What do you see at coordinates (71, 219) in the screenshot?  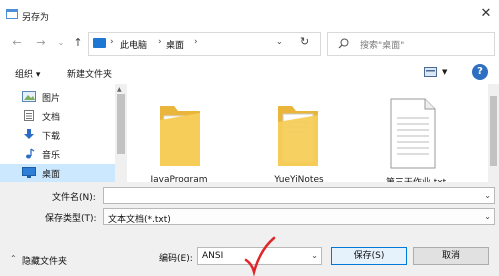 I see `filetype-label: 保存类型(T):` at bounding box center [71, 219].